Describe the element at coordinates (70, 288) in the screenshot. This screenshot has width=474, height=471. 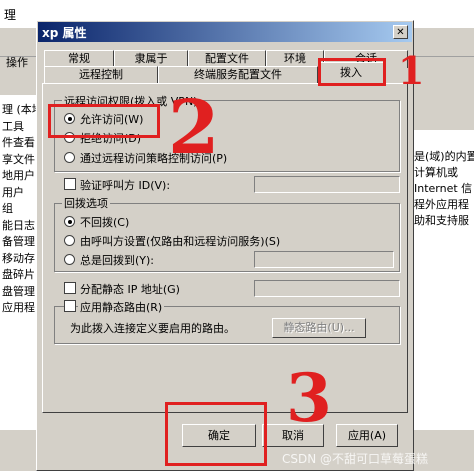
I see `assign-static-ip-checkbox` at that location.